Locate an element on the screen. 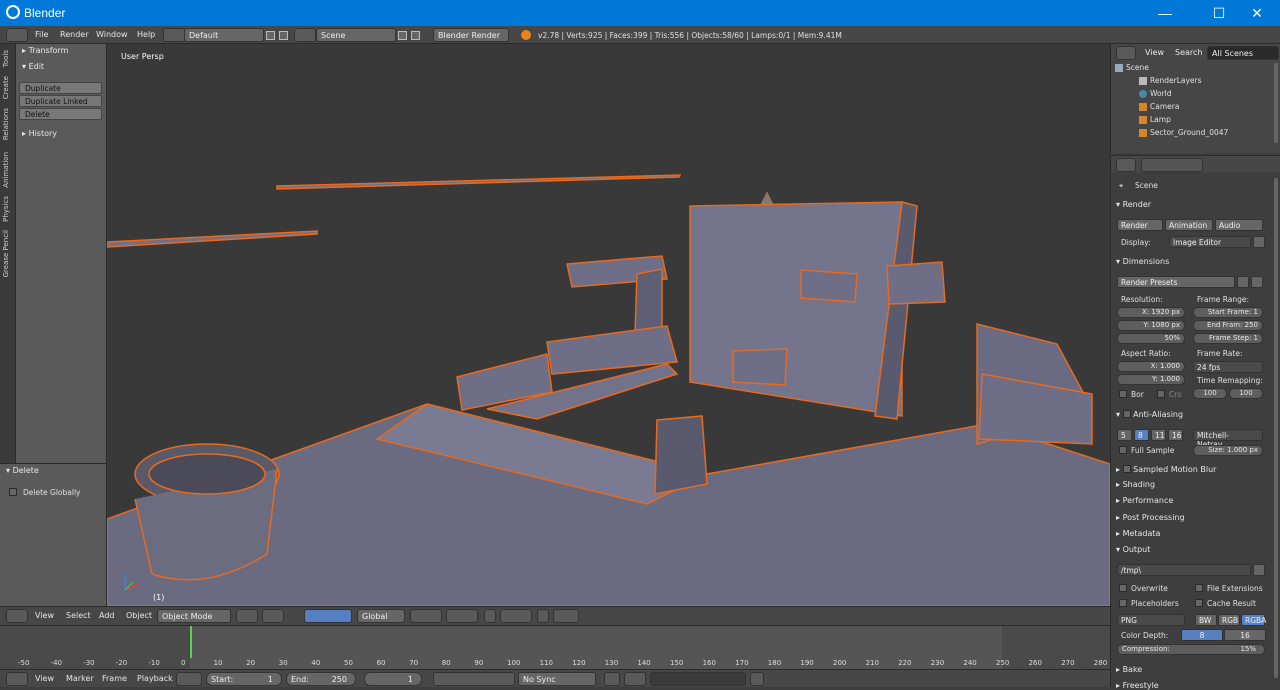 This screenshot has height=690, width=1280. shading-header: ▸ Shading is located at coordinates (1195, 484).